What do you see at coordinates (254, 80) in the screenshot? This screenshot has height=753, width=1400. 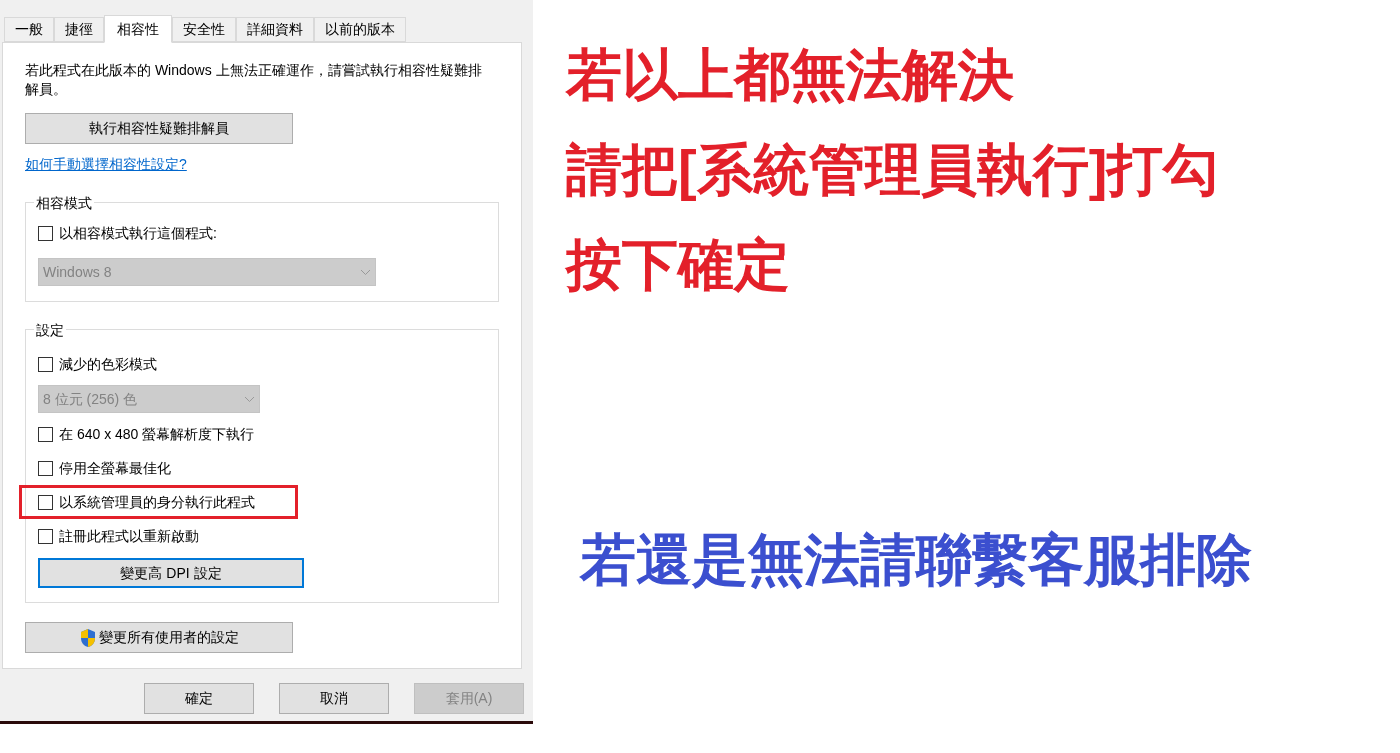 I see `description-text: 若此程式在此版本的 Windows 上無法正確運作，請嘗試執行相容性疑難排解員。` at bounding box center [254, 80].